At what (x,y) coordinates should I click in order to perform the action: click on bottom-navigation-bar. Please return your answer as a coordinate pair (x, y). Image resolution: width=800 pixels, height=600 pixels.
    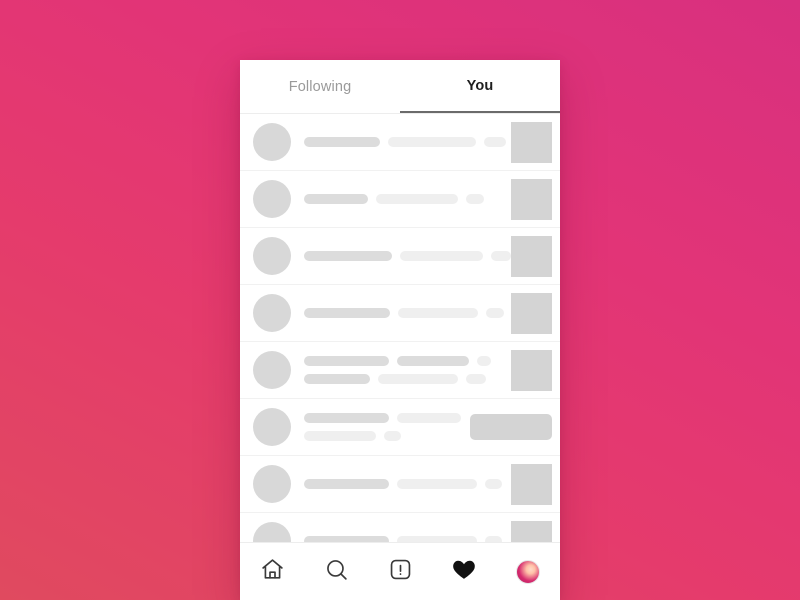
    Looking at the image, I should click on (400, 571).